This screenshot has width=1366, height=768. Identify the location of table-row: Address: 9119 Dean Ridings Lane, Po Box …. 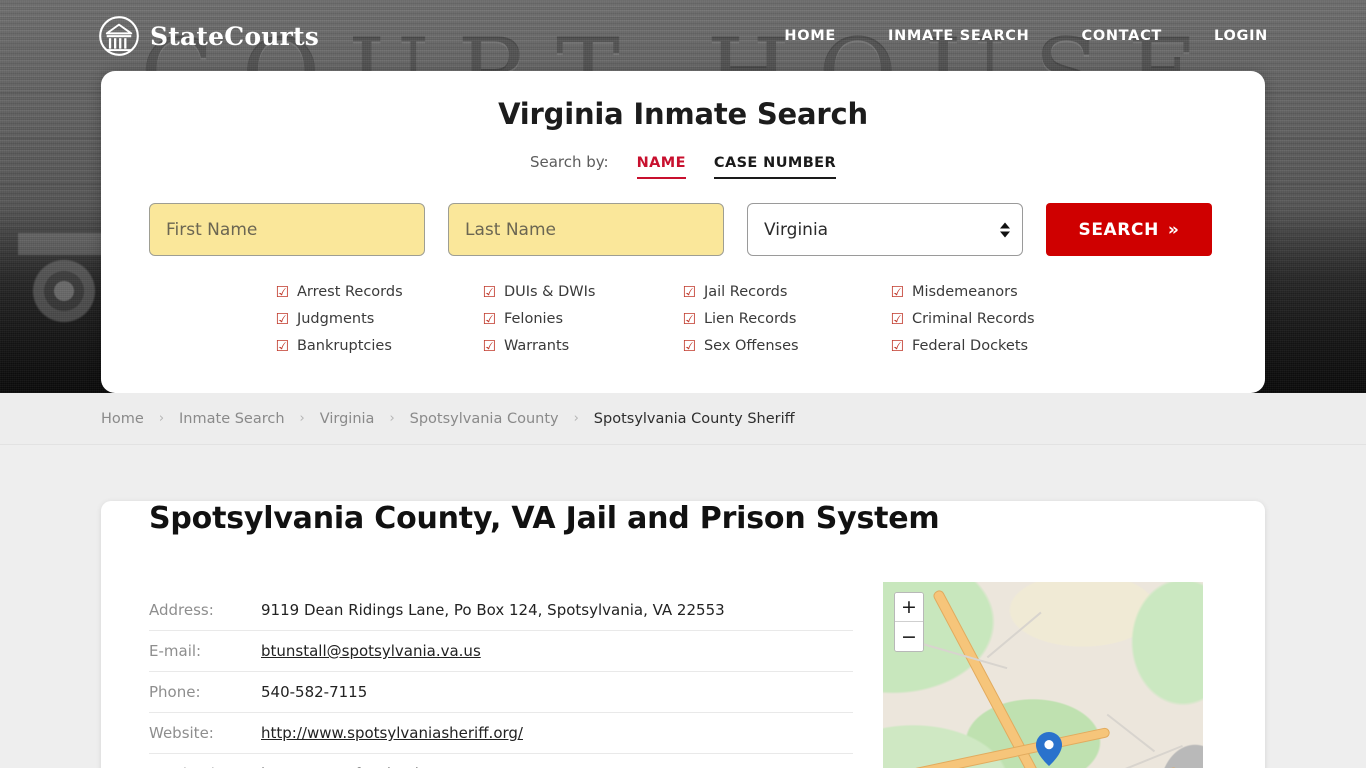
(501, 610).